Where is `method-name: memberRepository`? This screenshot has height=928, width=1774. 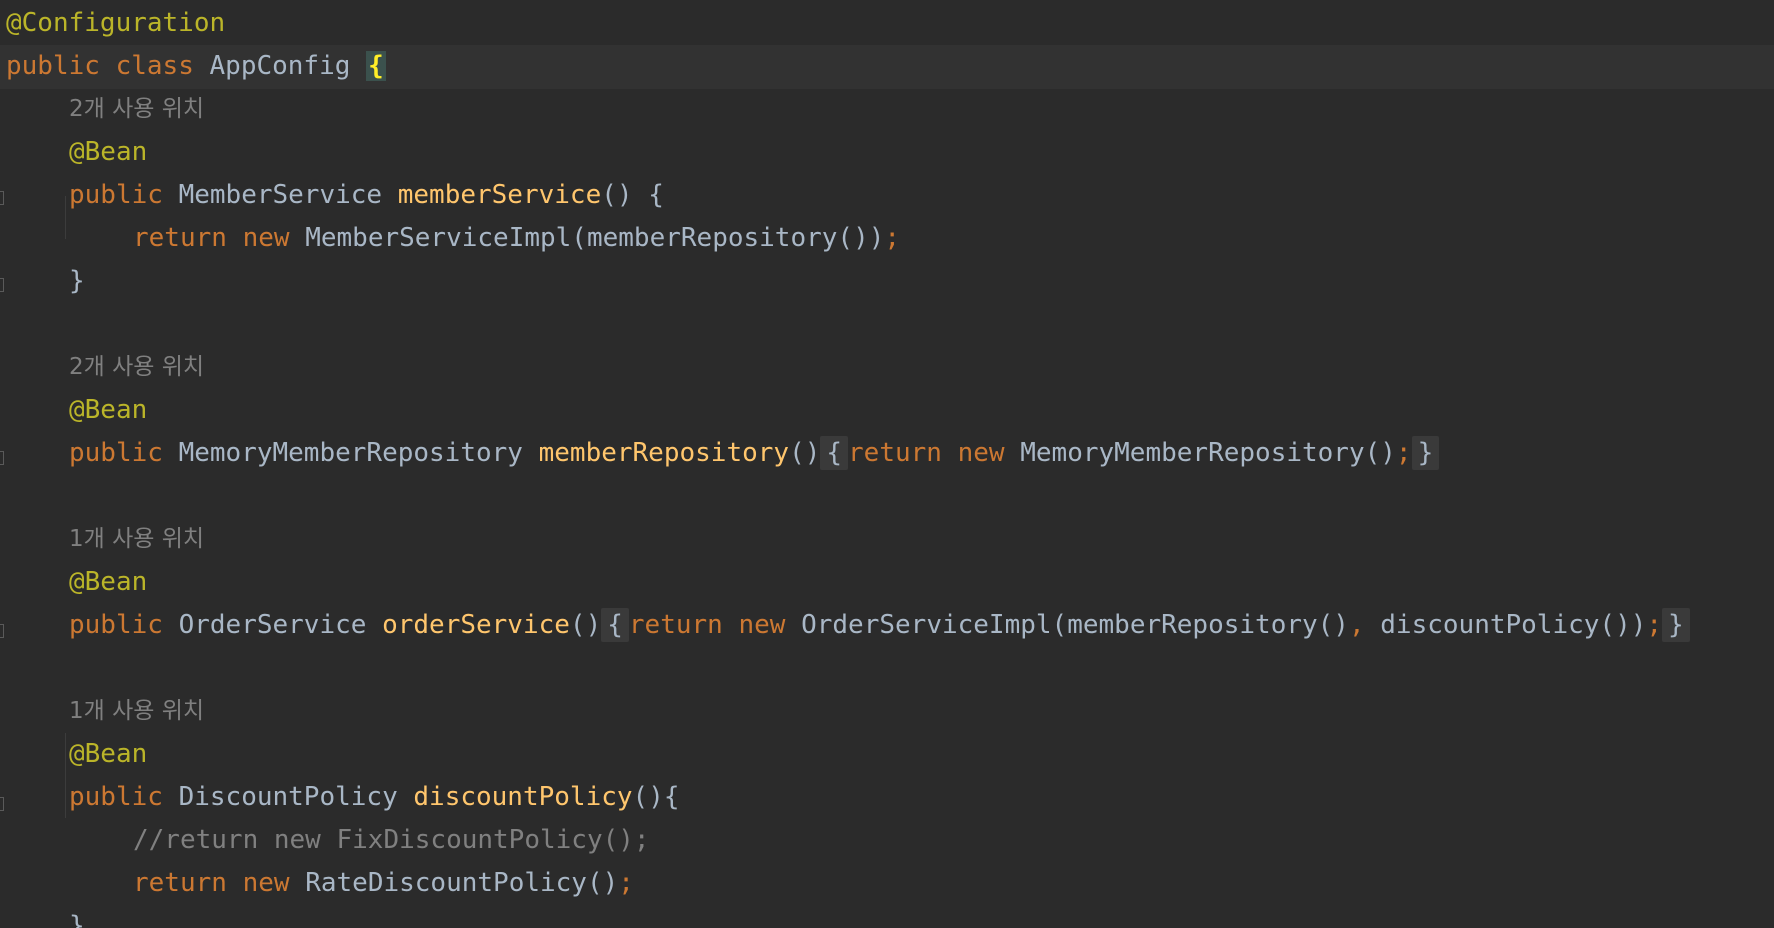
method-name: memberRepository is located at coordinates (664, 453).